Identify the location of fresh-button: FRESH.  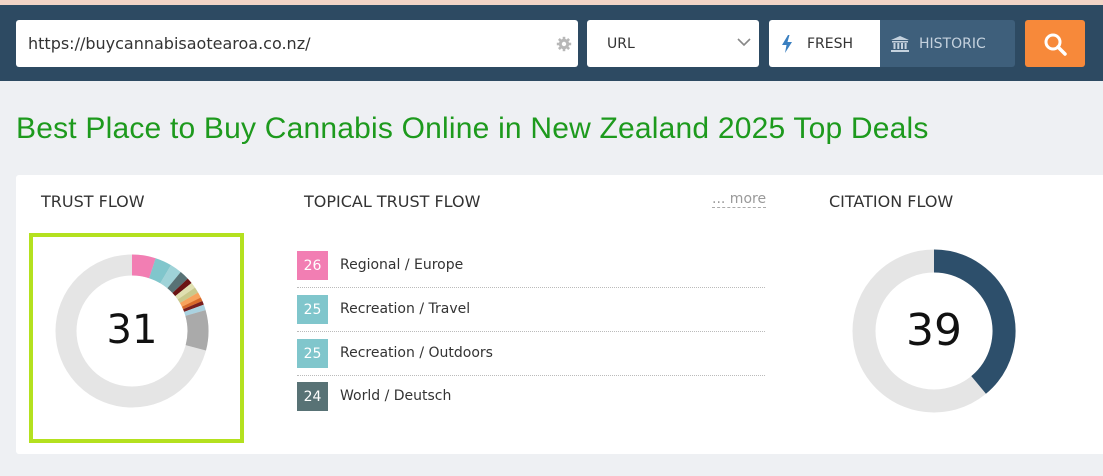
(824, 43).